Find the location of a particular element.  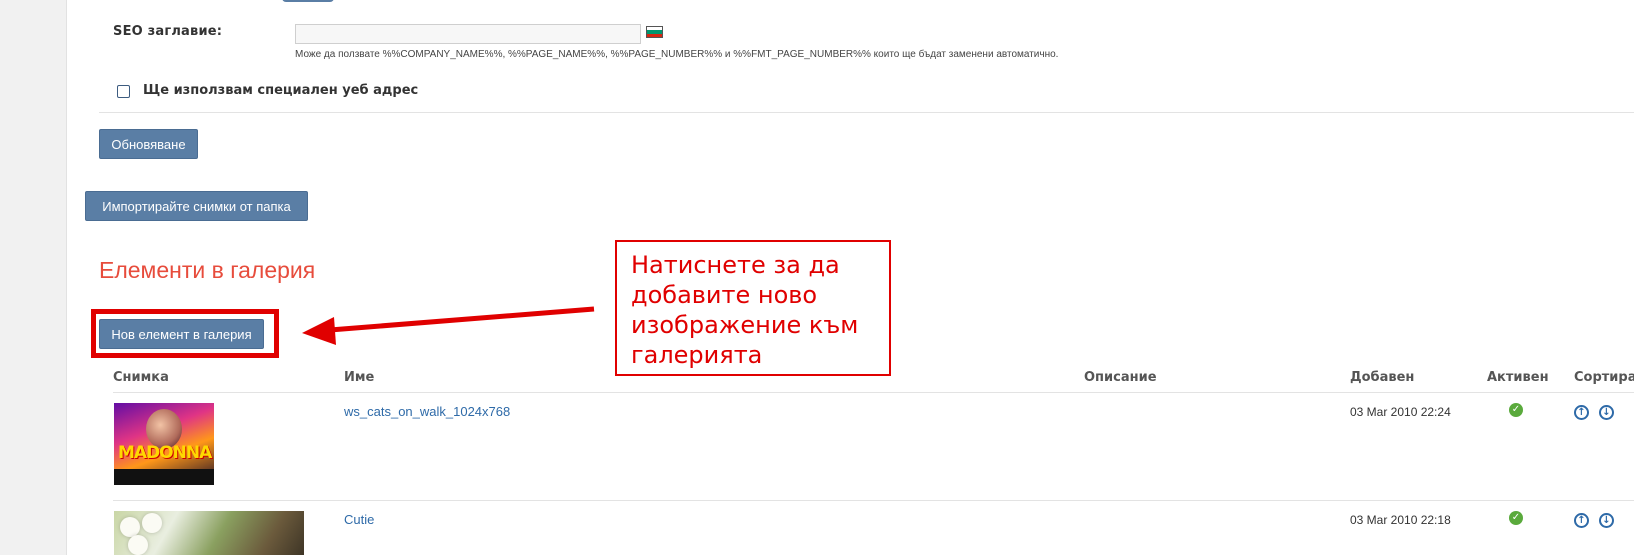

callout-line-2: добавите ново is located at coordinates (724, 295).